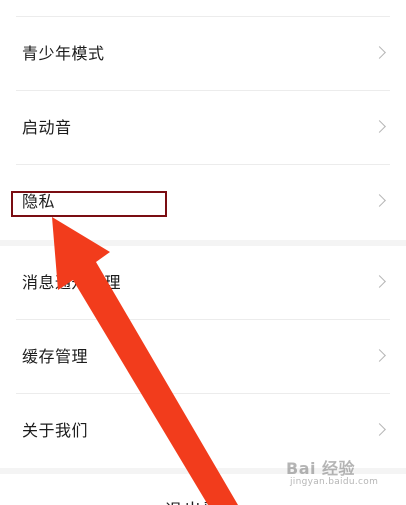  What do you see at coordinates (63, 53) in the screenshot?
I see `settings-item-label: 青少年模式` at bounding box center [63, 53].